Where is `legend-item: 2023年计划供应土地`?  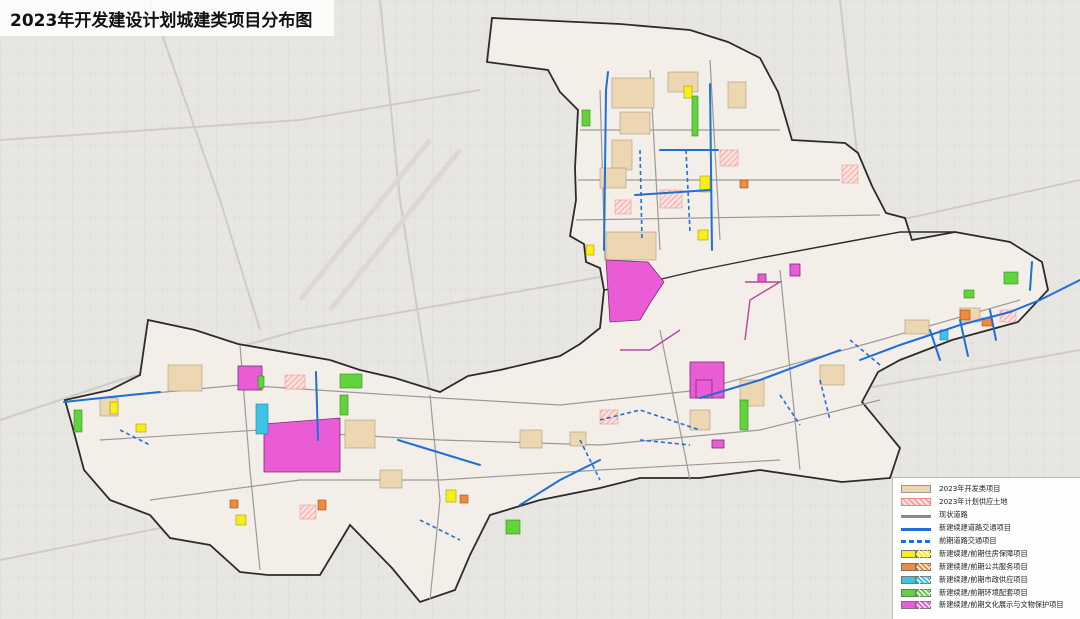 legend-item: 2023年计划供应土地 is located at coordinates (988, 502).